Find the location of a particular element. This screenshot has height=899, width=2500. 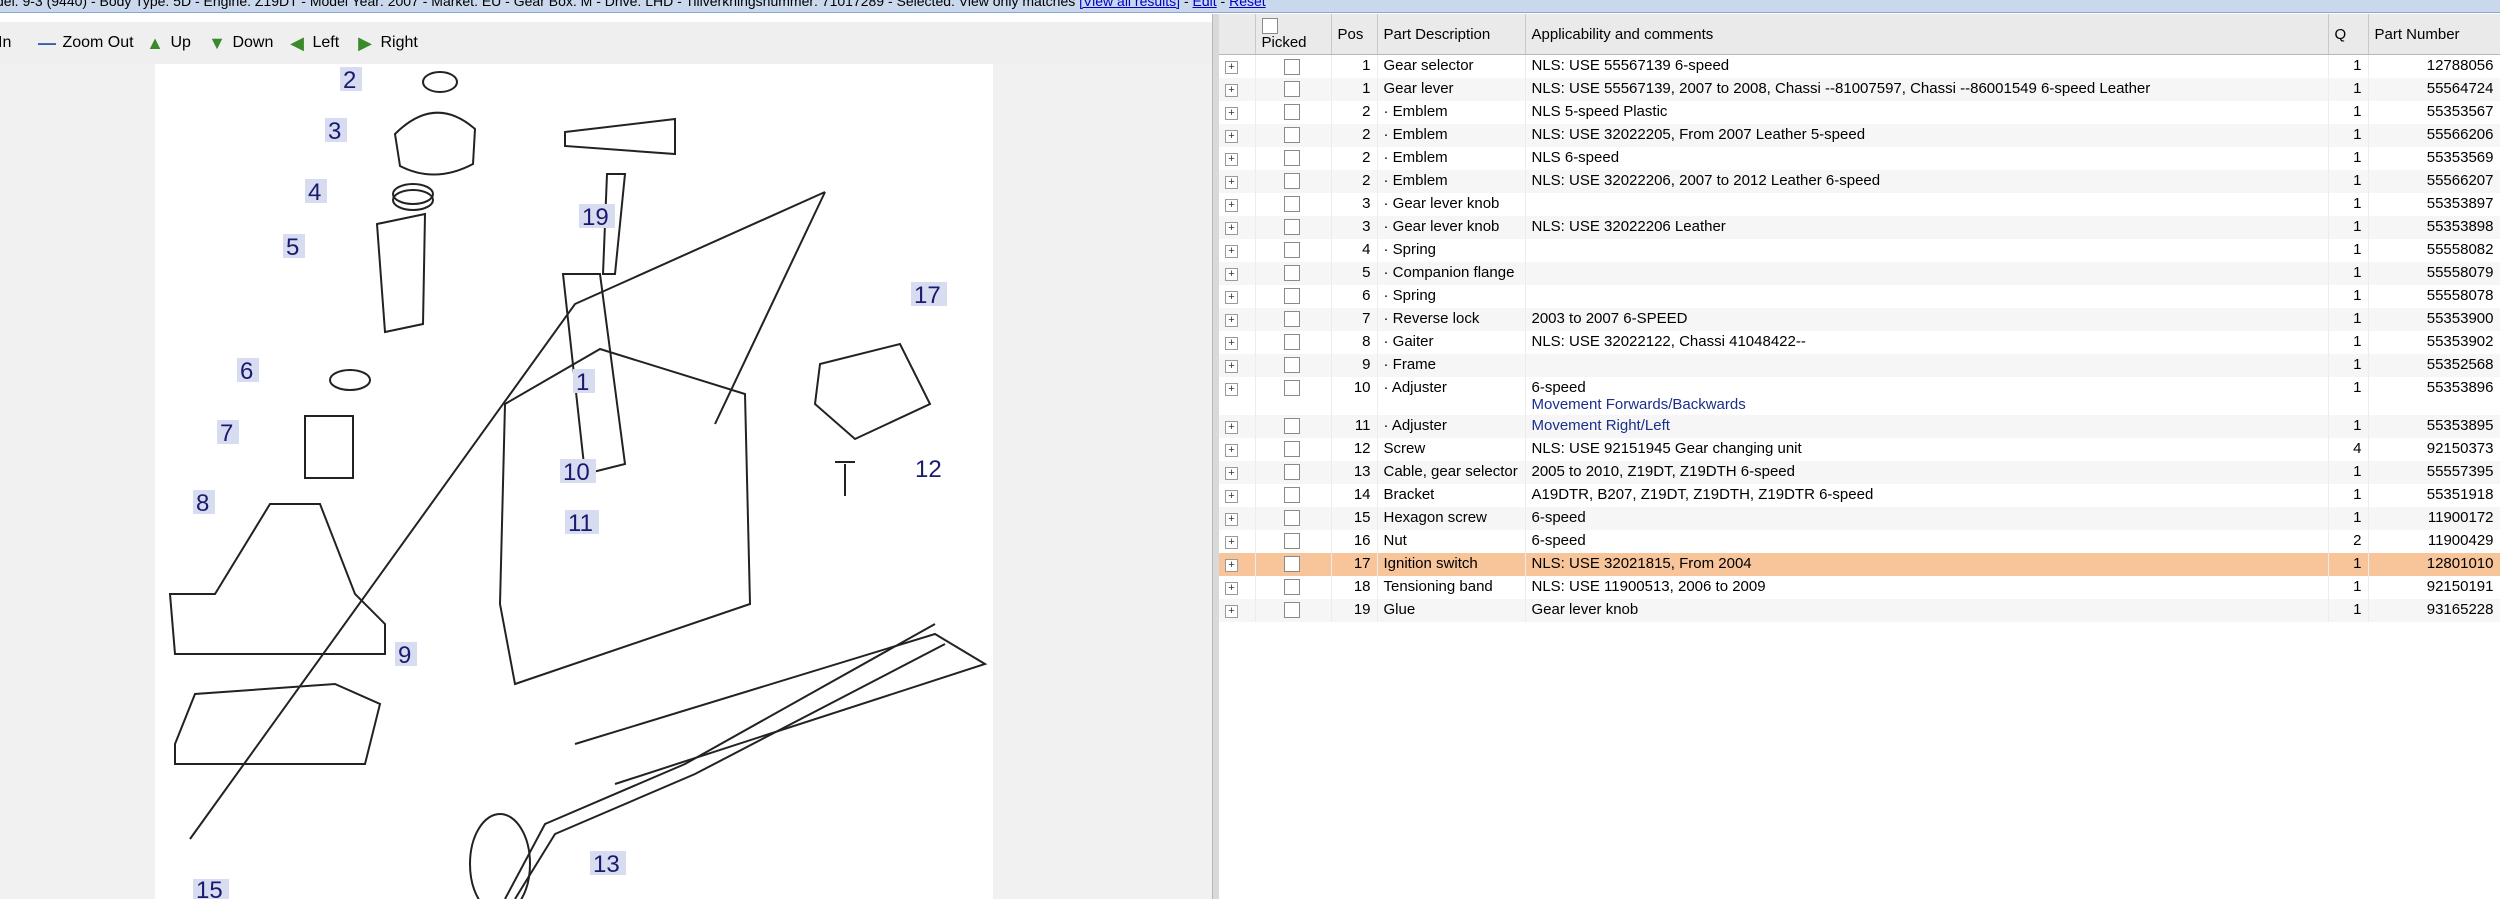

callout-19: 19 is located at coordinates (595, 217).